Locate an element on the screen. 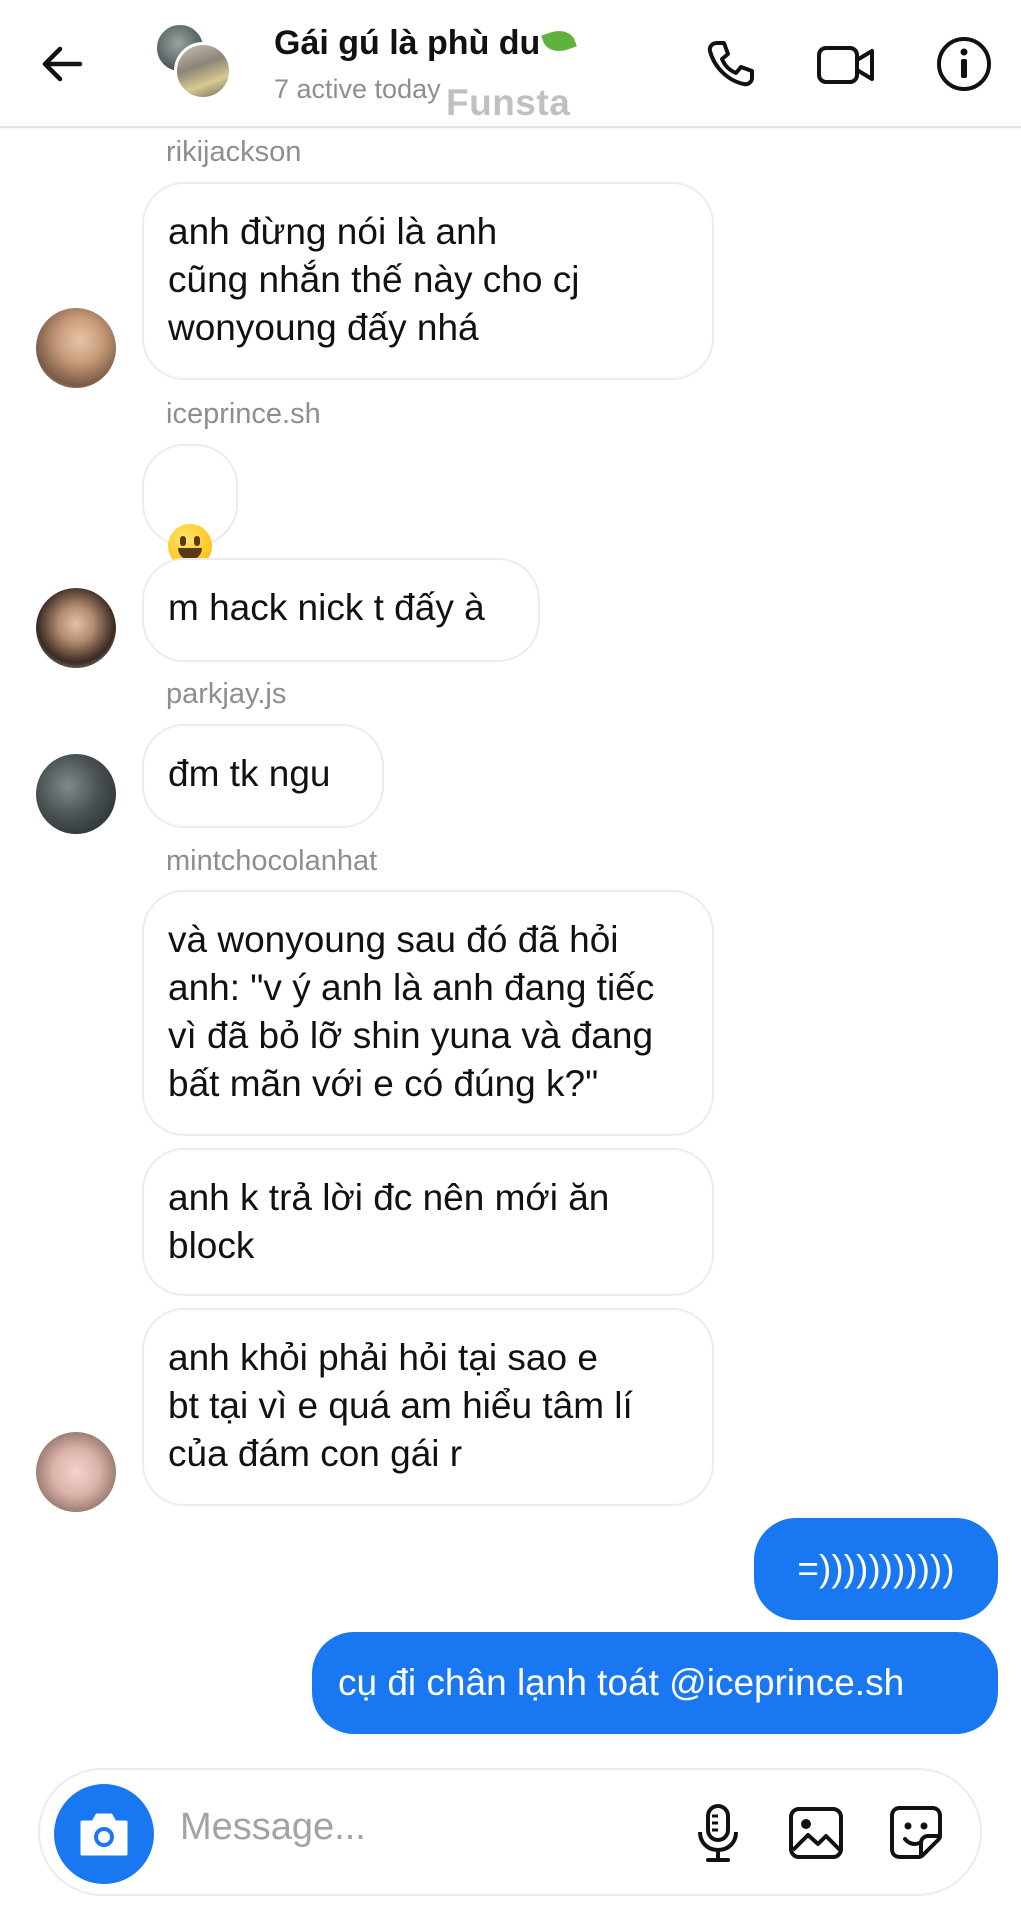 The width and height of the screenshot is (1021, 1920). chat-title-text: Gái gú là phù du is located at coordinates (407, 43).